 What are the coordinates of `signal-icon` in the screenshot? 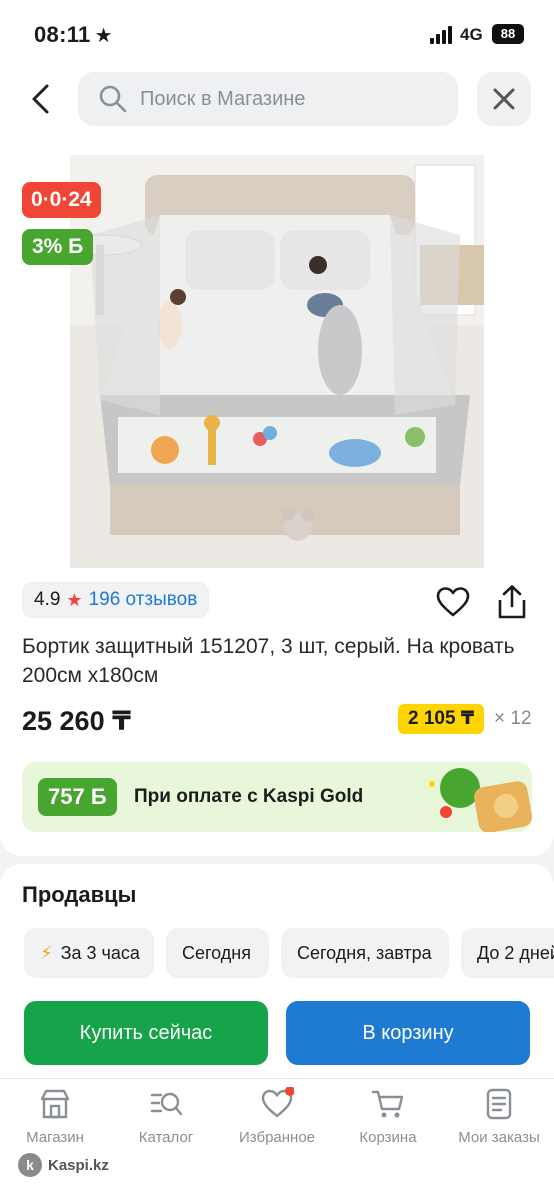 It's located at (441, 35).